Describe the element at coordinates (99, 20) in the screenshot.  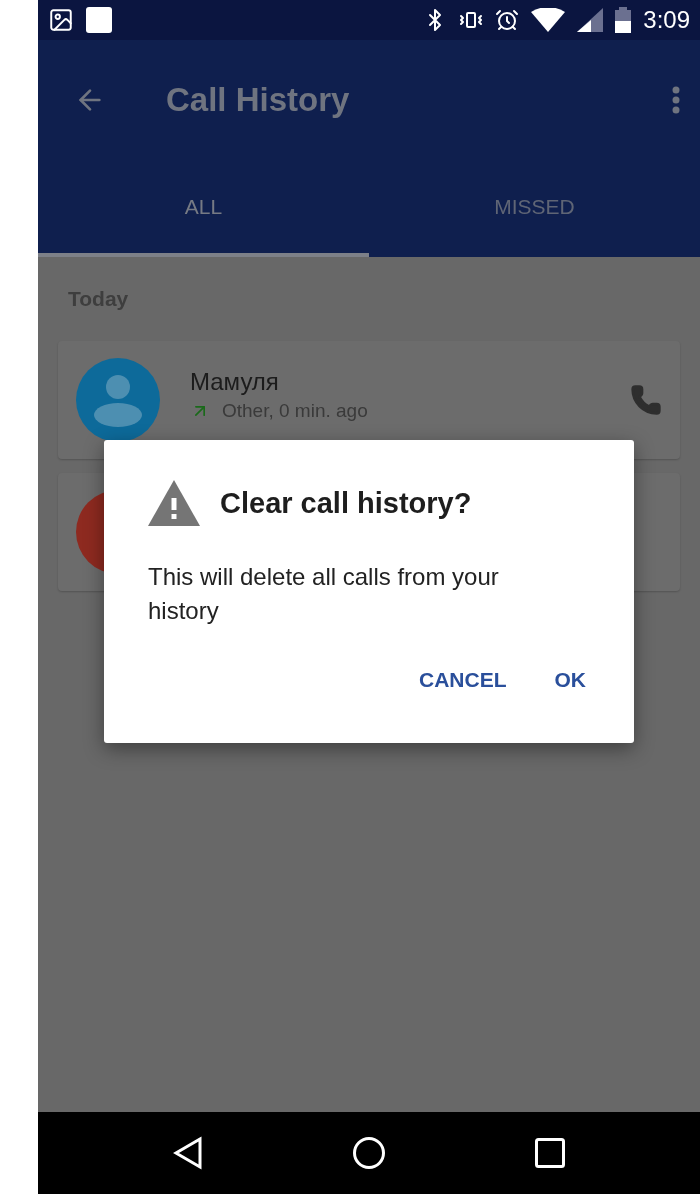
I see `notification-icon` at that location.